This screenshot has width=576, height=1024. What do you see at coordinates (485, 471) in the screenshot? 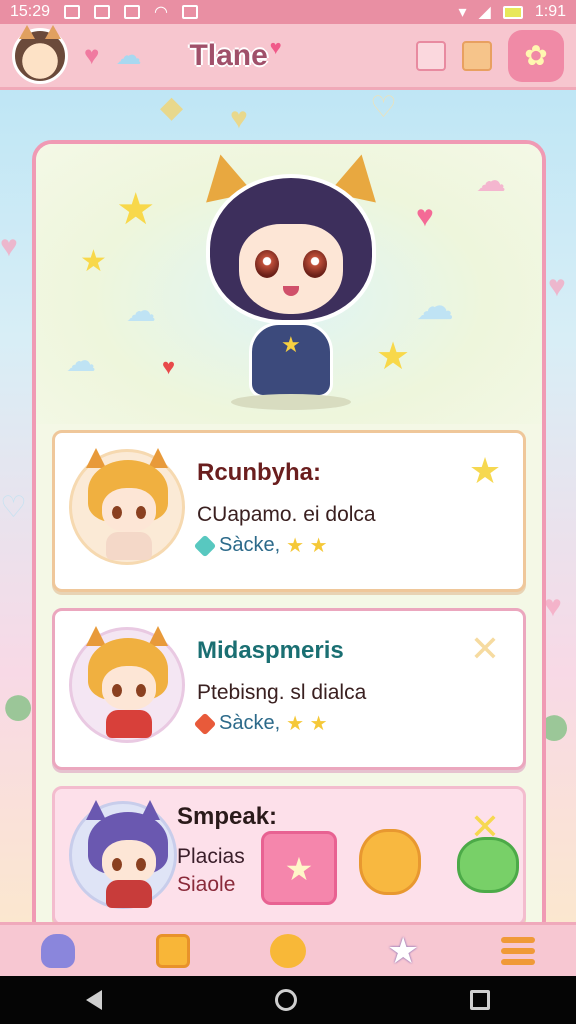
I see `favorite-star-icon: ★` at bounding box center [485, 471].